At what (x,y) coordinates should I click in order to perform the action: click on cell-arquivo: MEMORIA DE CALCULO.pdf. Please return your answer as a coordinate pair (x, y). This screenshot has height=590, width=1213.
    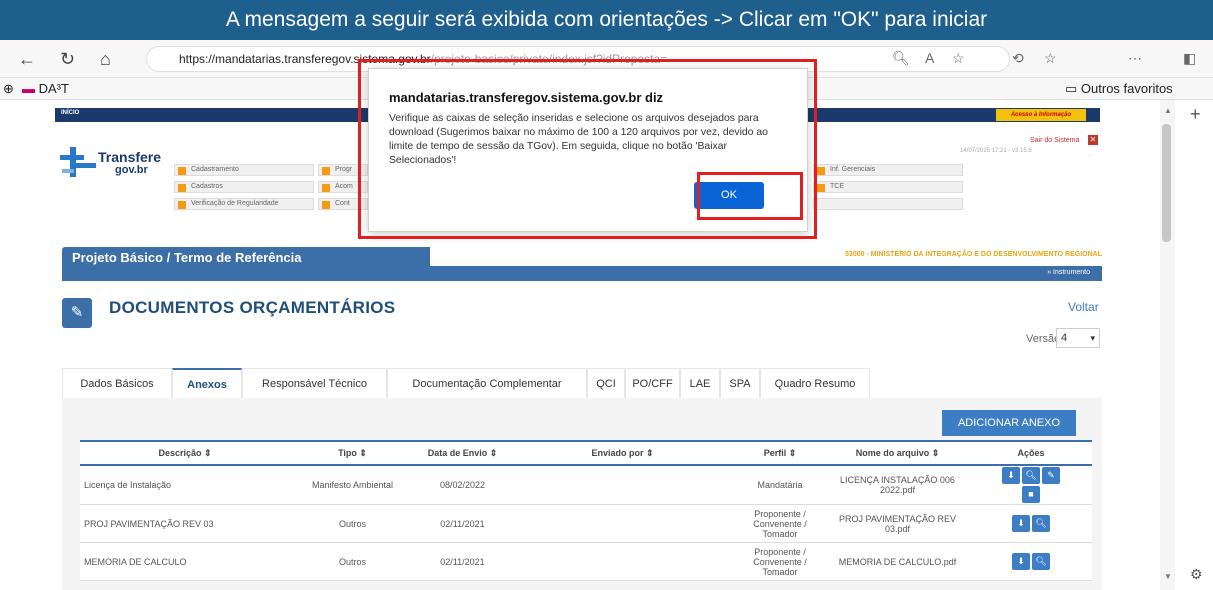
    Looking at the image, I should click on (897, 561).